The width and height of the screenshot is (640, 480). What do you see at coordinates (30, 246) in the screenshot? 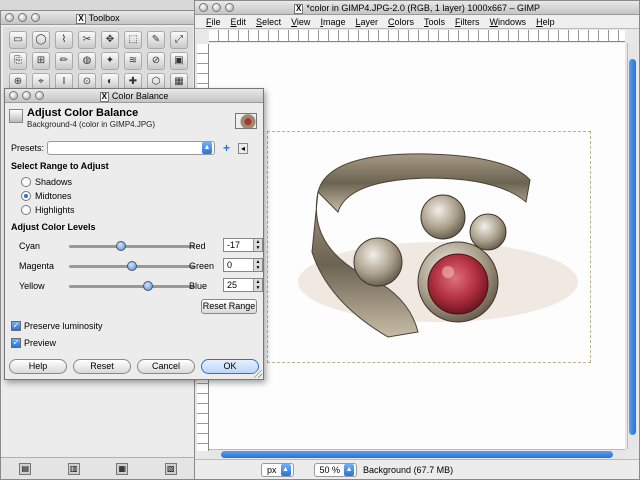
I see `cyan-label: Cyan` at bounding box center [30, 246].